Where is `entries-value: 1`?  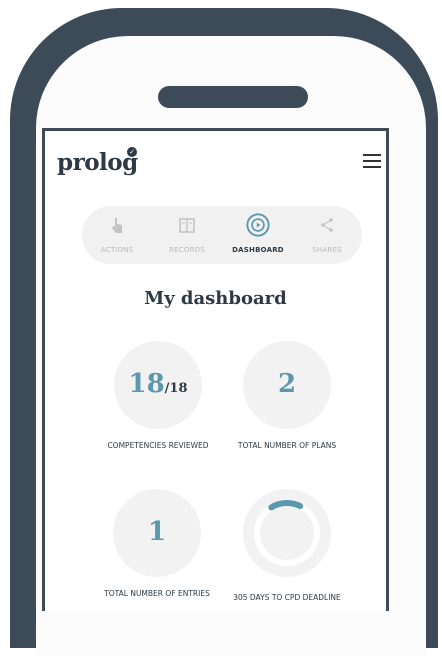 entries-value: 1 is located at coordinates (157, 532).